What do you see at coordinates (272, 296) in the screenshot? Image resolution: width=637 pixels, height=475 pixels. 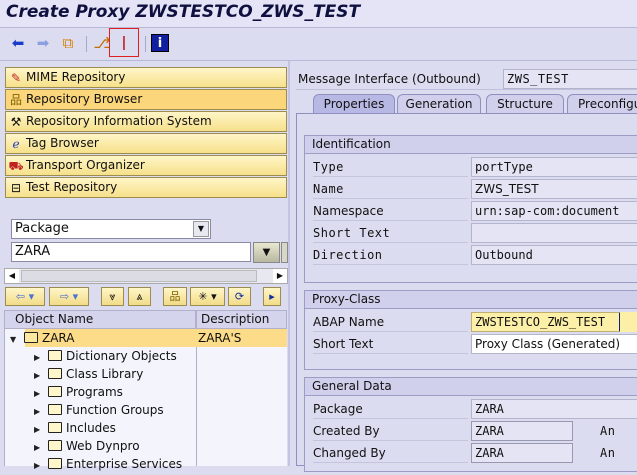 I see `more-icon: ▸` at bounding box center [272, 296].